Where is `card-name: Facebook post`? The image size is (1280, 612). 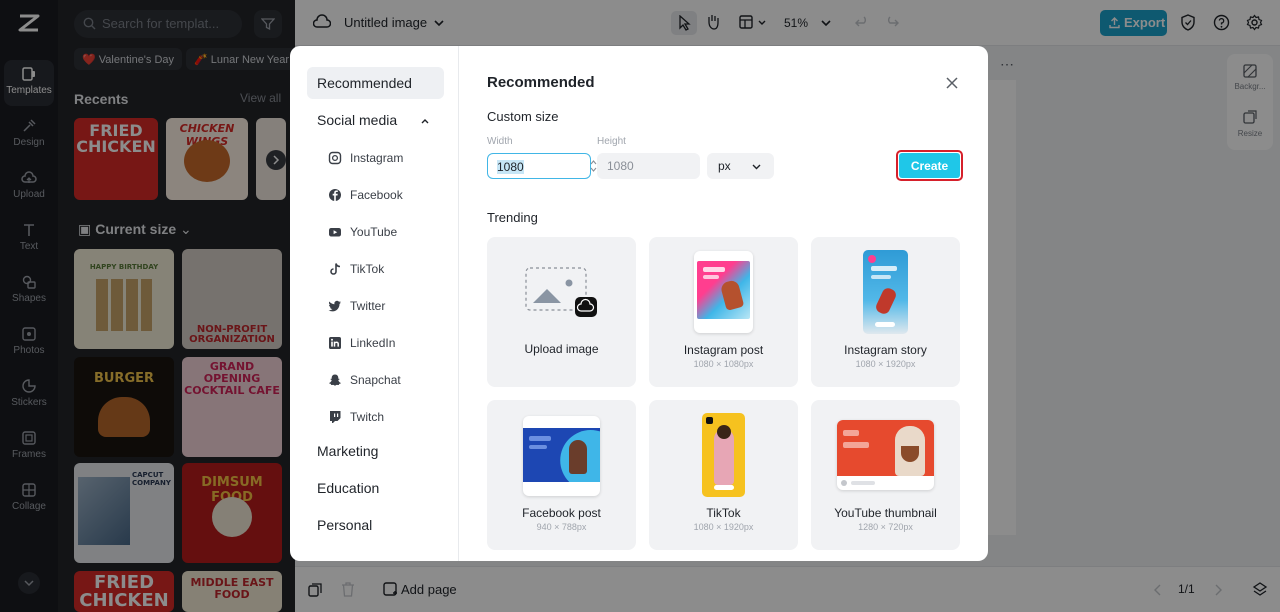 card-name: Facebook post is located at coordinates (561, 513).